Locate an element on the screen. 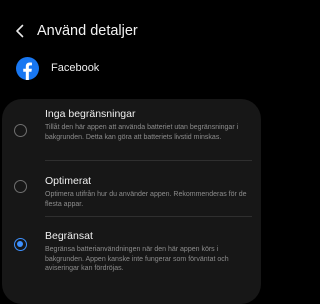  radio-optimized is located at coordinates (20, 186).